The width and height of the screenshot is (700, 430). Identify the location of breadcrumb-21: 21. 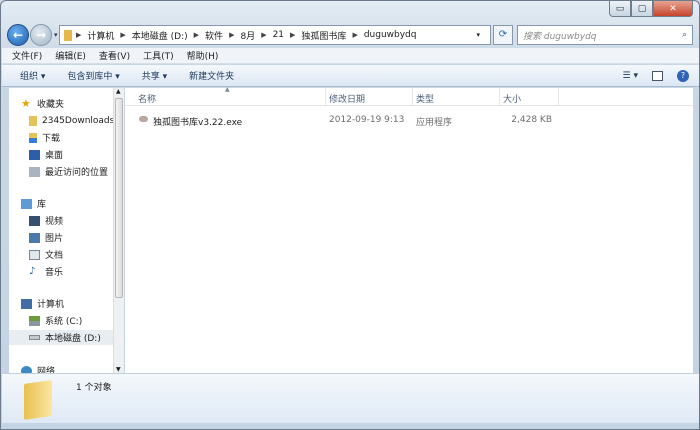
(278, 35).